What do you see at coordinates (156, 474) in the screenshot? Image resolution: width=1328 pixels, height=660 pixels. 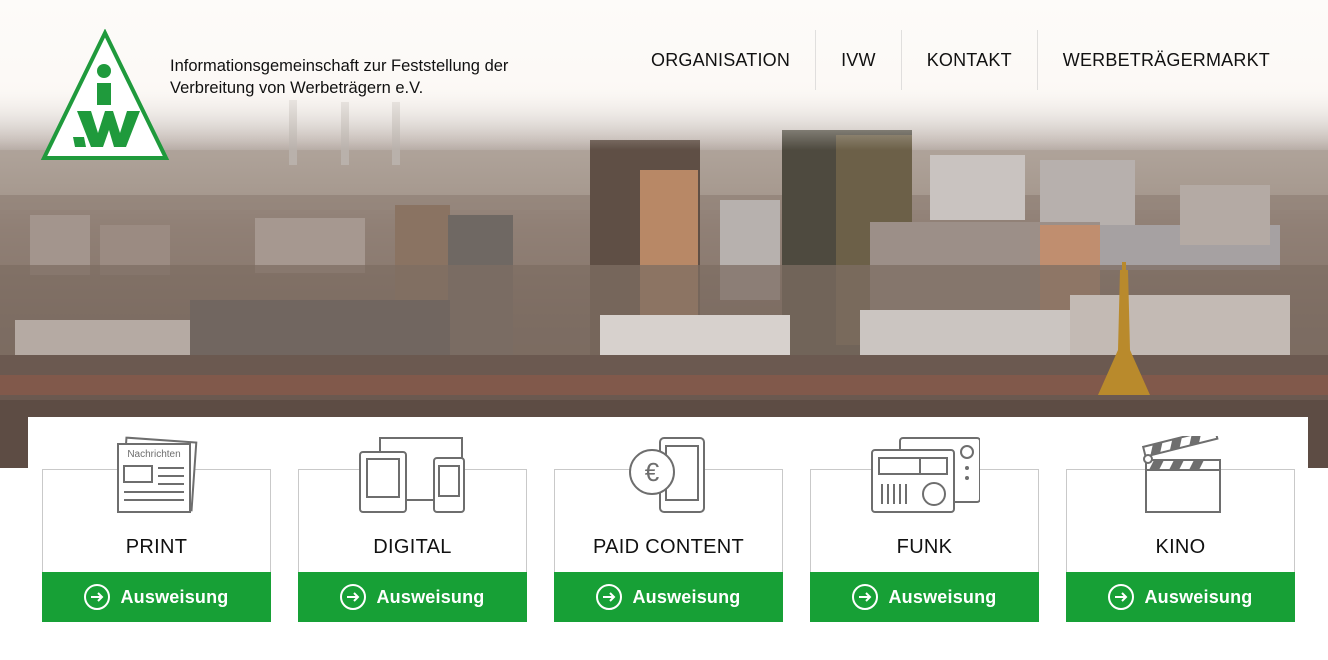 I see `newspaper-icon: Nachrichten` at bounding box center [156, 474].